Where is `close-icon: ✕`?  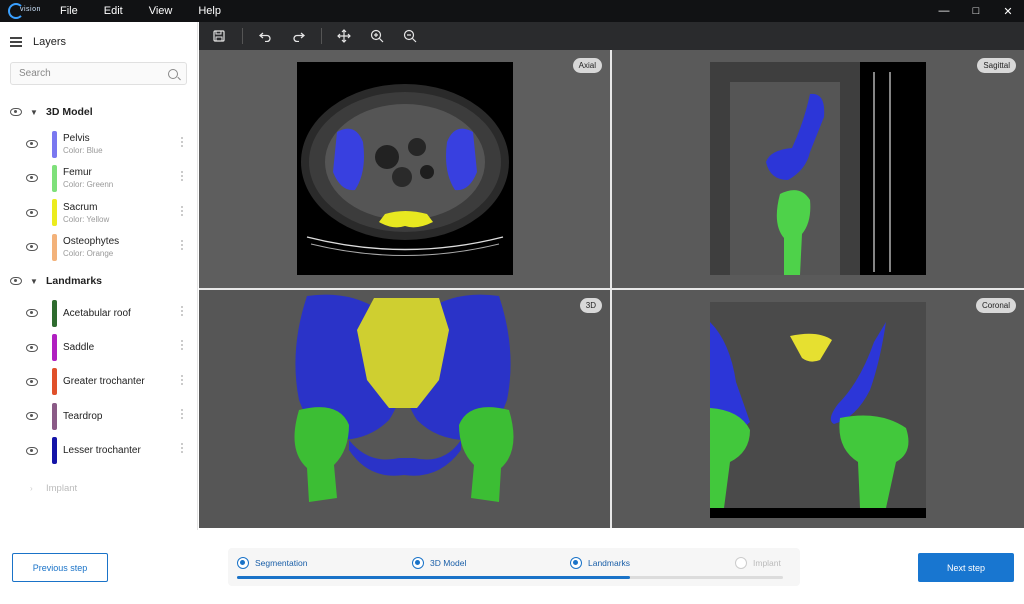 close-icon: ✕ is located at coordinates (1008, 11).